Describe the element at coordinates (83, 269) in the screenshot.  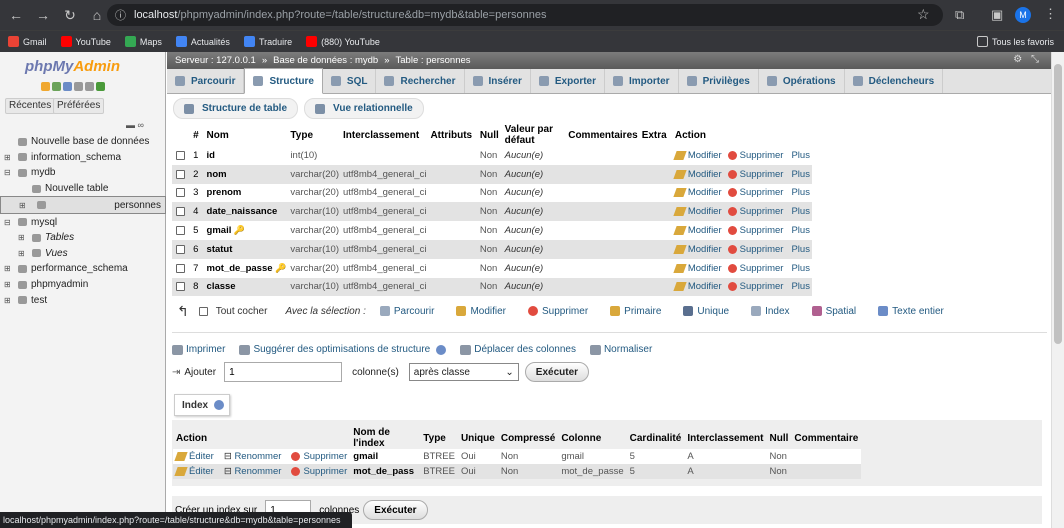
I see `tree-item: ⊞ performance_schema` at that location.